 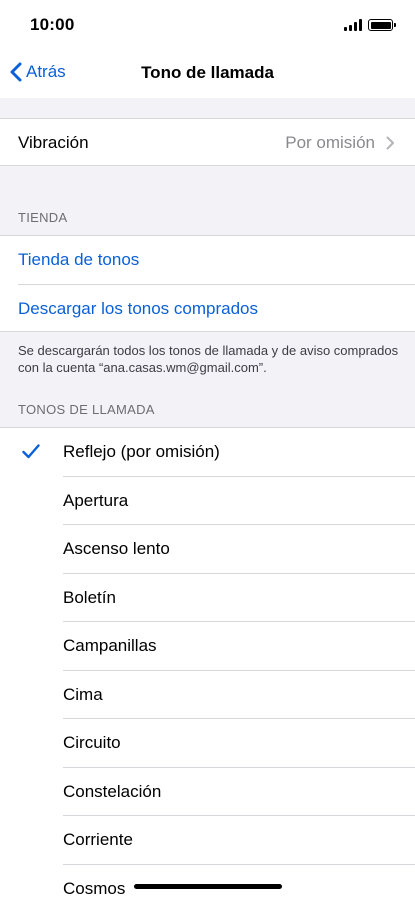 What do you see at coordinates (207, 646) in the screenshot?
I see `ringtone-row: Campanillas` at bounding box center [207, 646].